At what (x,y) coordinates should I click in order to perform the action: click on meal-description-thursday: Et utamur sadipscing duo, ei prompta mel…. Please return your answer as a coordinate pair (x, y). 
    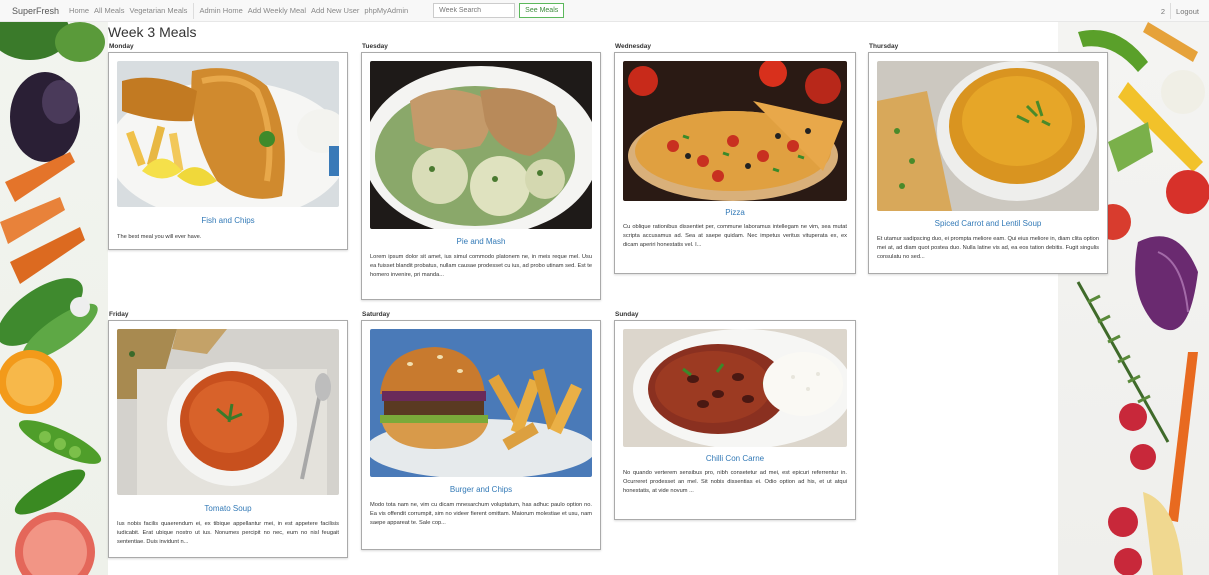
    Looking at the image, I should click on (988, 248).